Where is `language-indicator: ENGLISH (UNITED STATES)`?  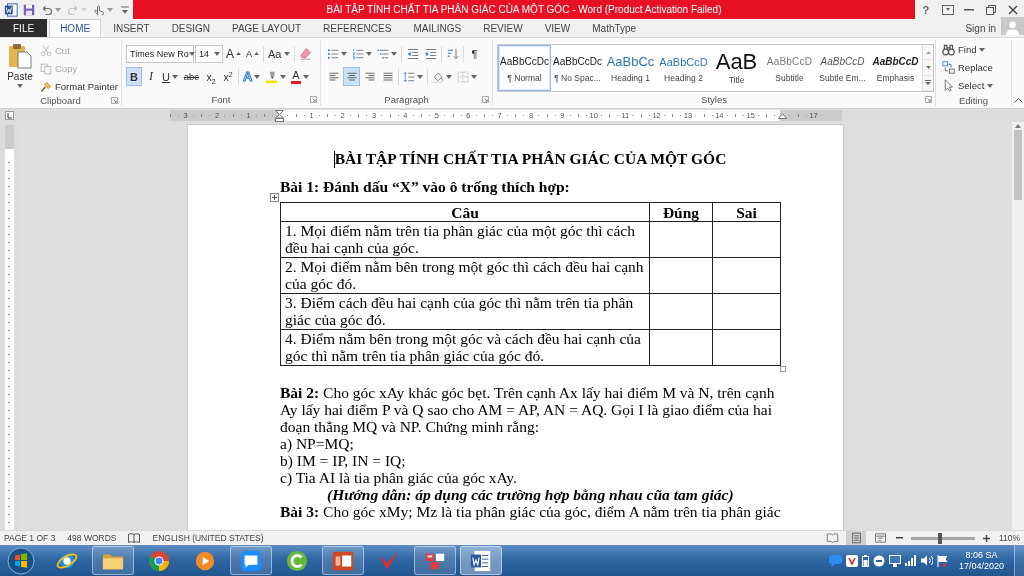
language-indicator: ENGLISH (UNITED STATES) is located at coordinates (208, 538).